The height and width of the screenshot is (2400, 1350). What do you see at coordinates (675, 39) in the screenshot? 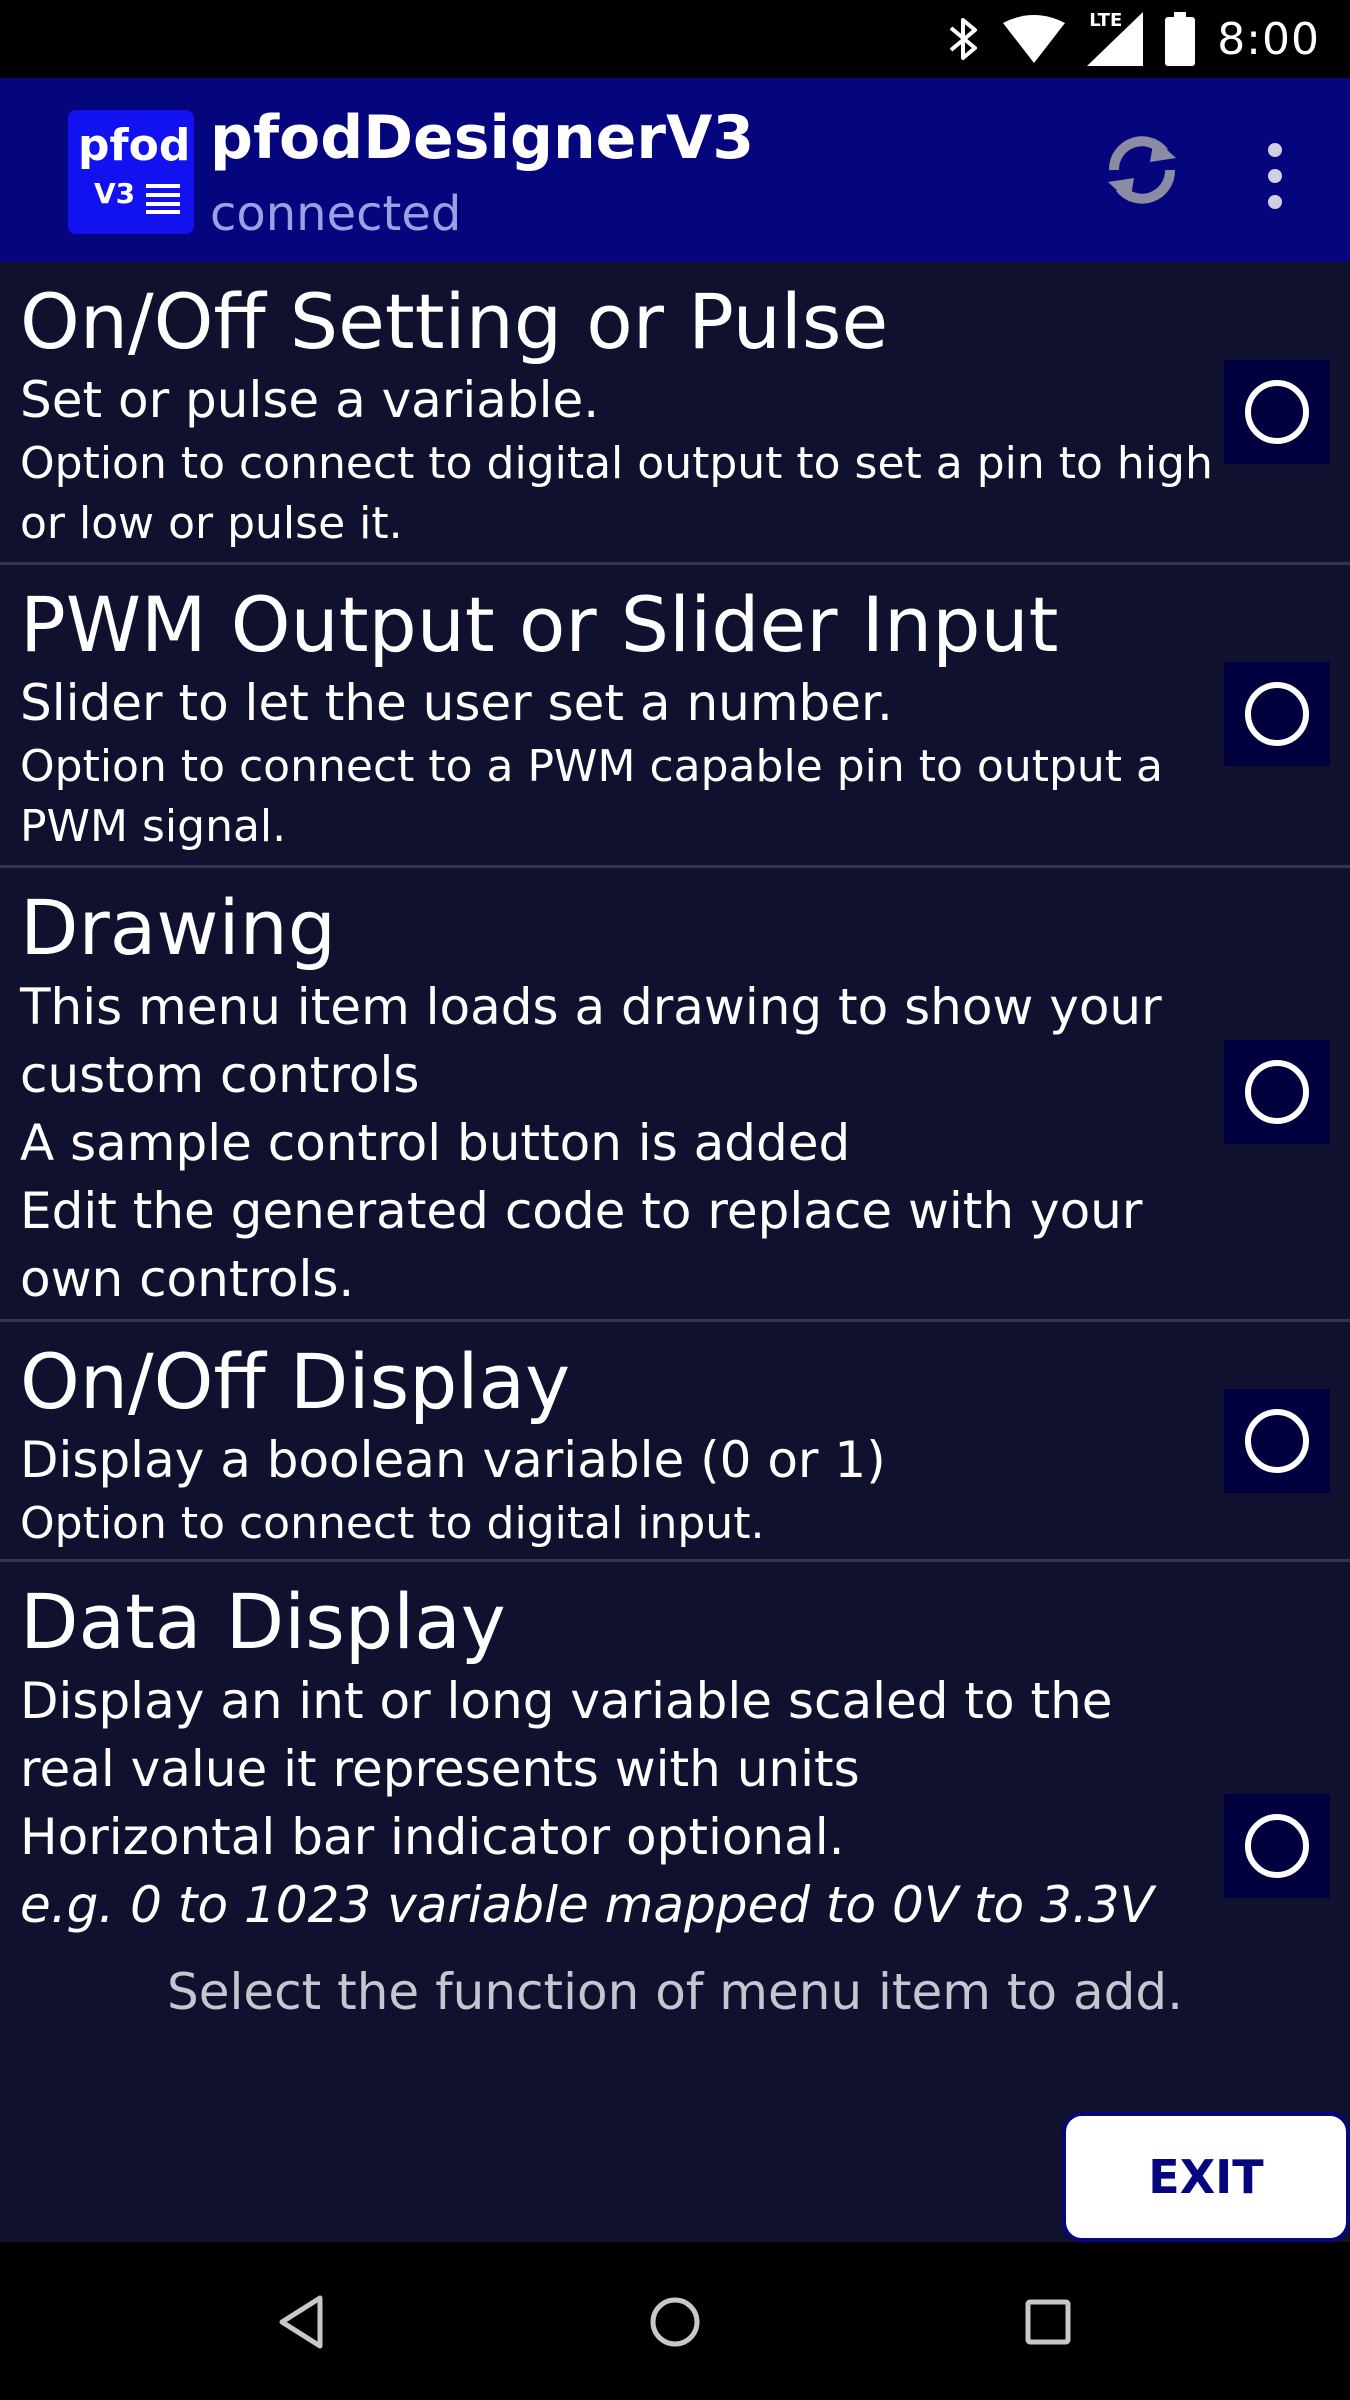
I see `status-bar: LTE 8:00` at bounding box center [675, 39].